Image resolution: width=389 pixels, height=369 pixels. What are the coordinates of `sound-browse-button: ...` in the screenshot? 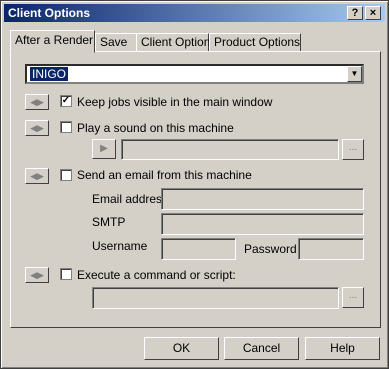 It's located at (353, 149).